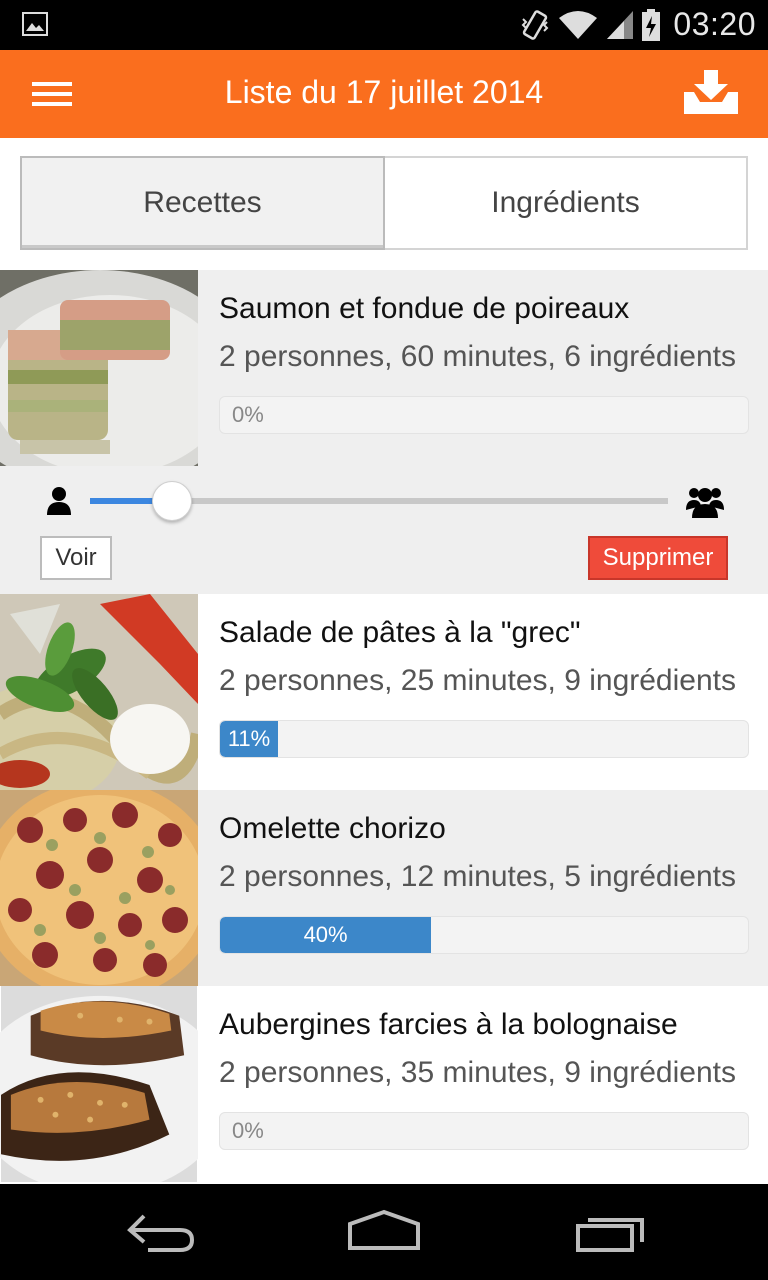 This screenshot has height=1280, width=768. What do you see at coordinates (651, 25) in the screenshot?
I see `battery-charging-icon` at bounding box center [651, 25].